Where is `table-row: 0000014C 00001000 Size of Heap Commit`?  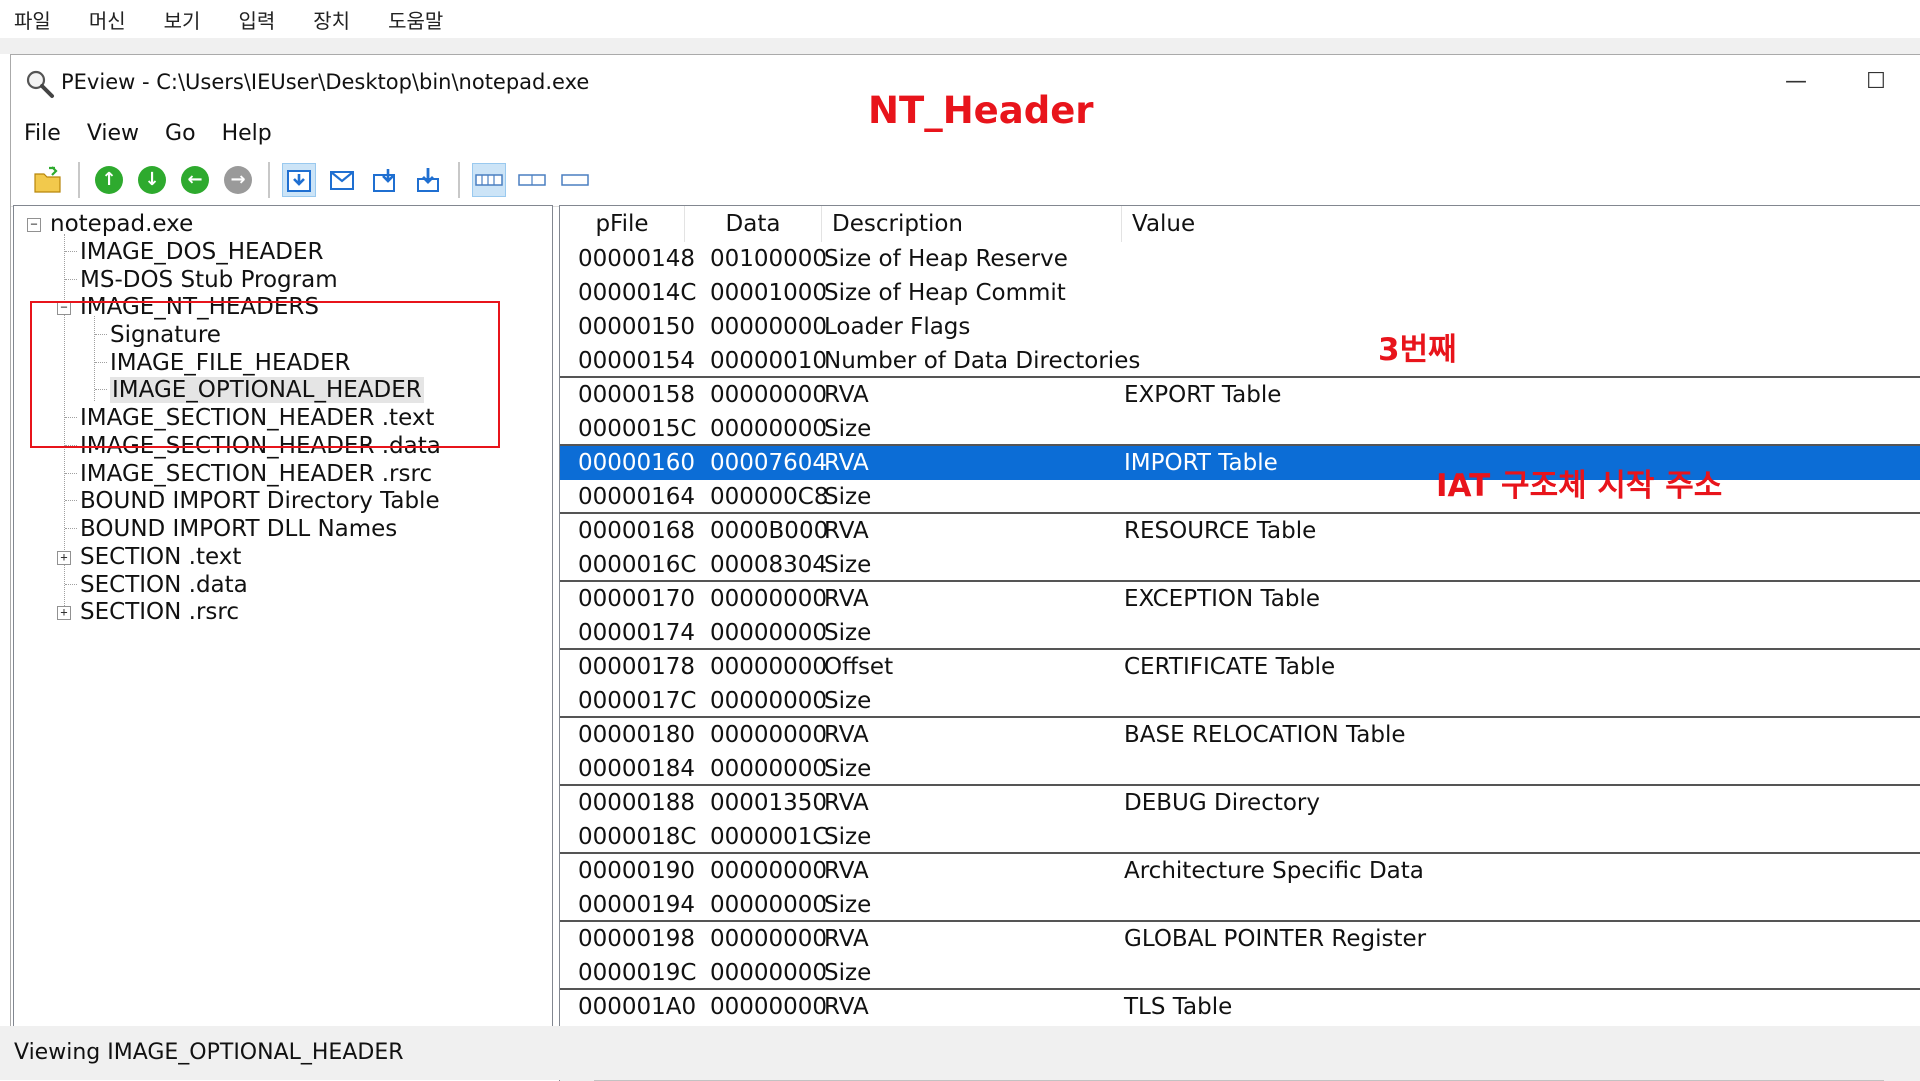 table-row: 0000014C 00001000 Size of Heap Commit is located at coordinates (1240, 293).